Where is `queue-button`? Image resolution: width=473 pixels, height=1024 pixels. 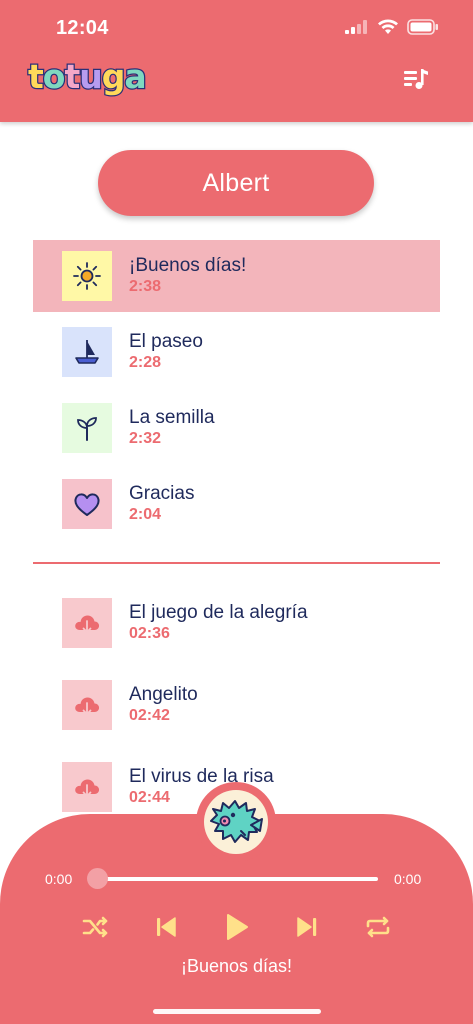
queue-button is located at coordinates (416, 79).